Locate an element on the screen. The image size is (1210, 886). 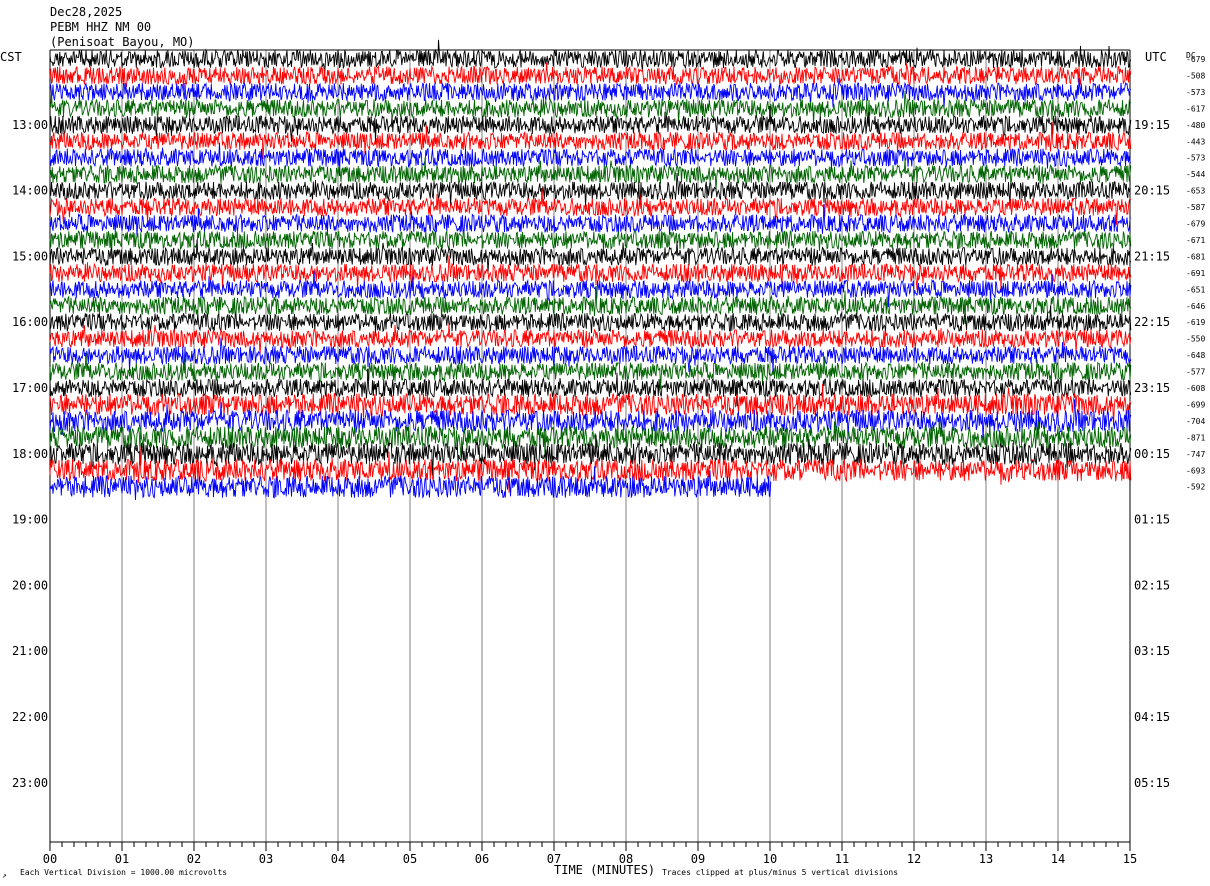
dc-offset-label: -691 is located at coordinates (1195, 273).